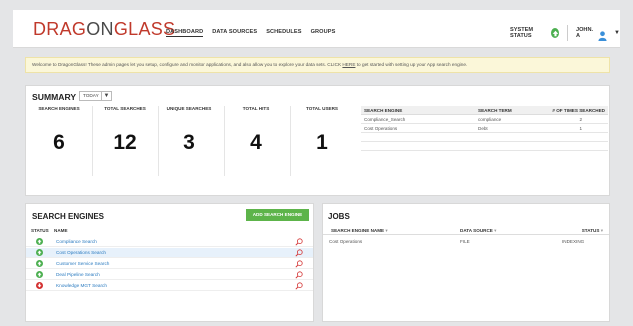 This screenshot has height=326, width=633. I want to click on nav-groups: GROUPS, so click(323, 33).